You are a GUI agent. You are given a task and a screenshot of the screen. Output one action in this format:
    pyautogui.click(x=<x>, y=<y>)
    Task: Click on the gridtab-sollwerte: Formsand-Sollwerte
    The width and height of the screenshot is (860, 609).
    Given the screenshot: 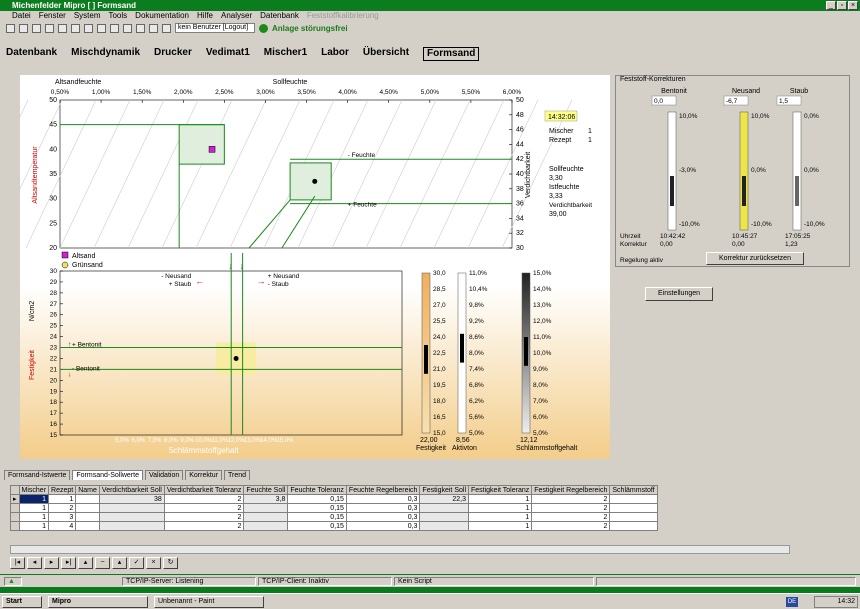 What is the action you would take?
    pyautogui.click(x=107, y=475)
    